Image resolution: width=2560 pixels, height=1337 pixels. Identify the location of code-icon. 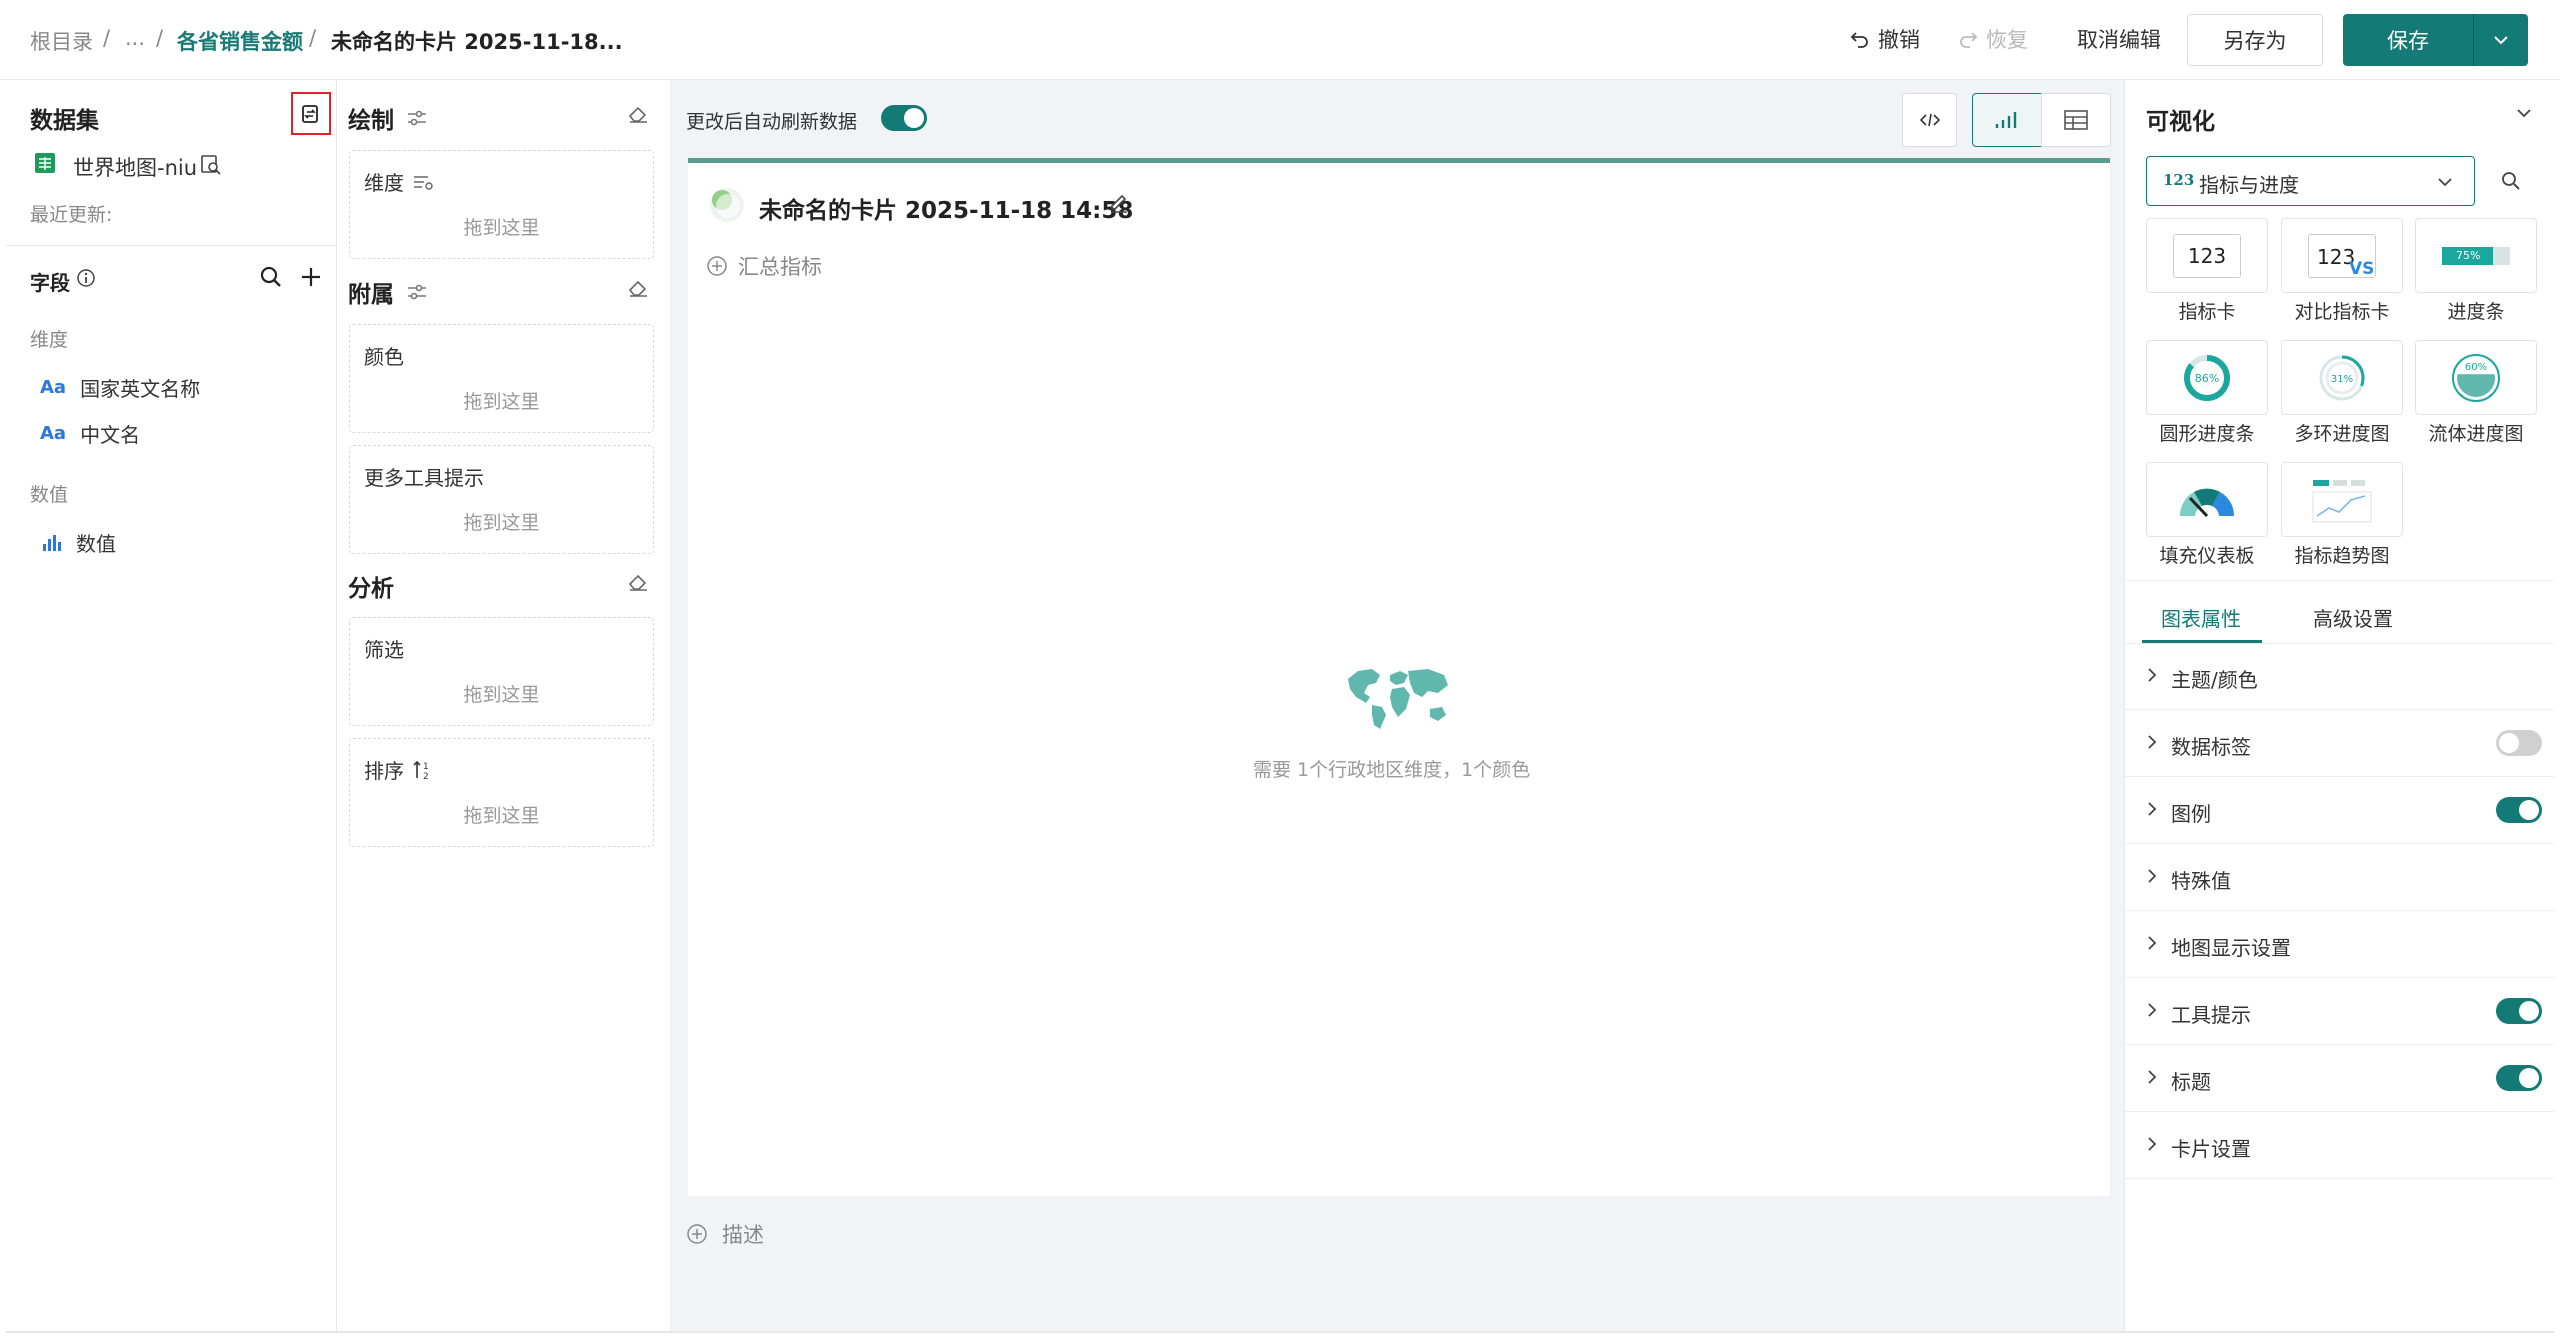
(1929, 120).